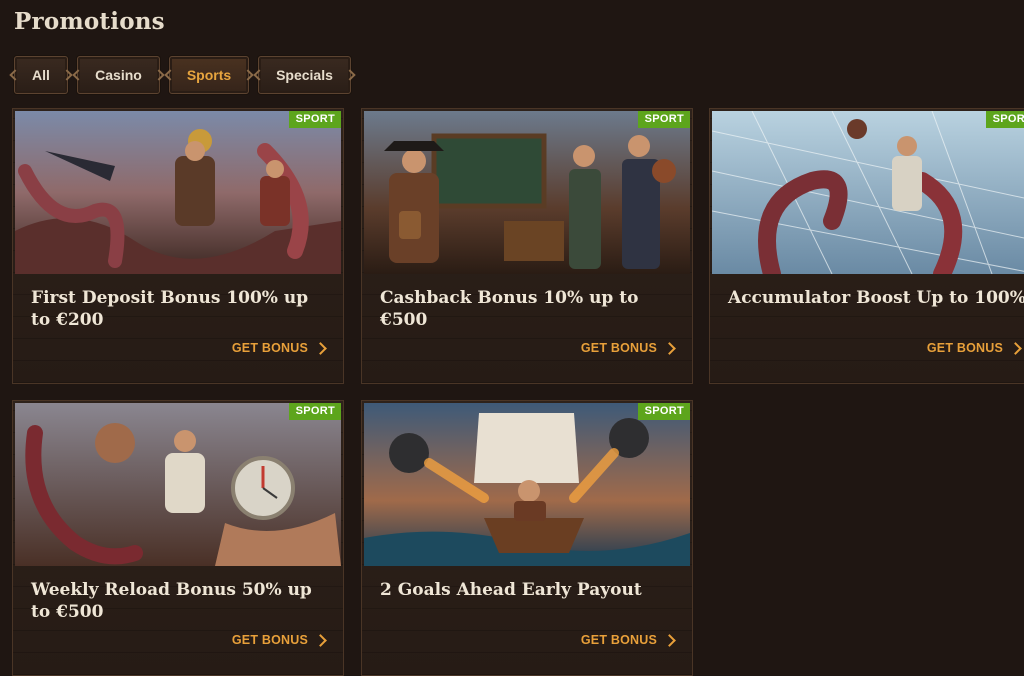 This screenshot has width=1024, height=676. I want to click on filter-specials: Specials, so click(304, 75).